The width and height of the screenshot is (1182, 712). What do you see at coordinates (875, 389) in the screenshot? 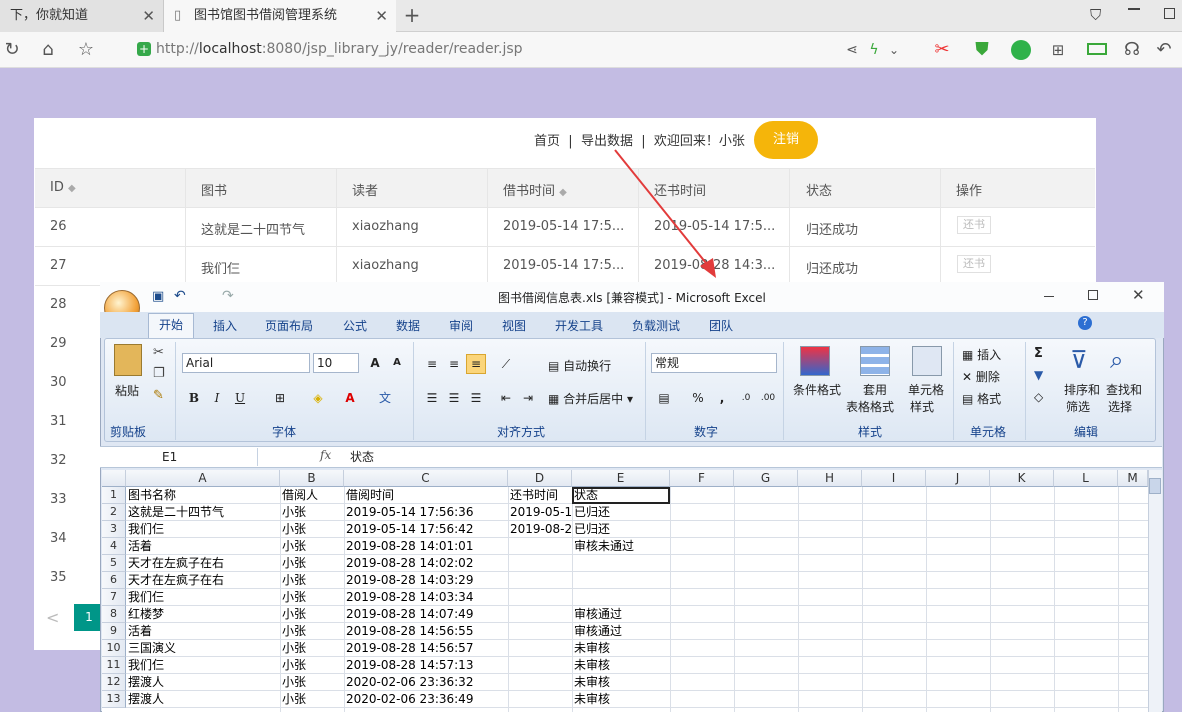
I see `format-table-label: 套用` at bounding box center [875, 389].